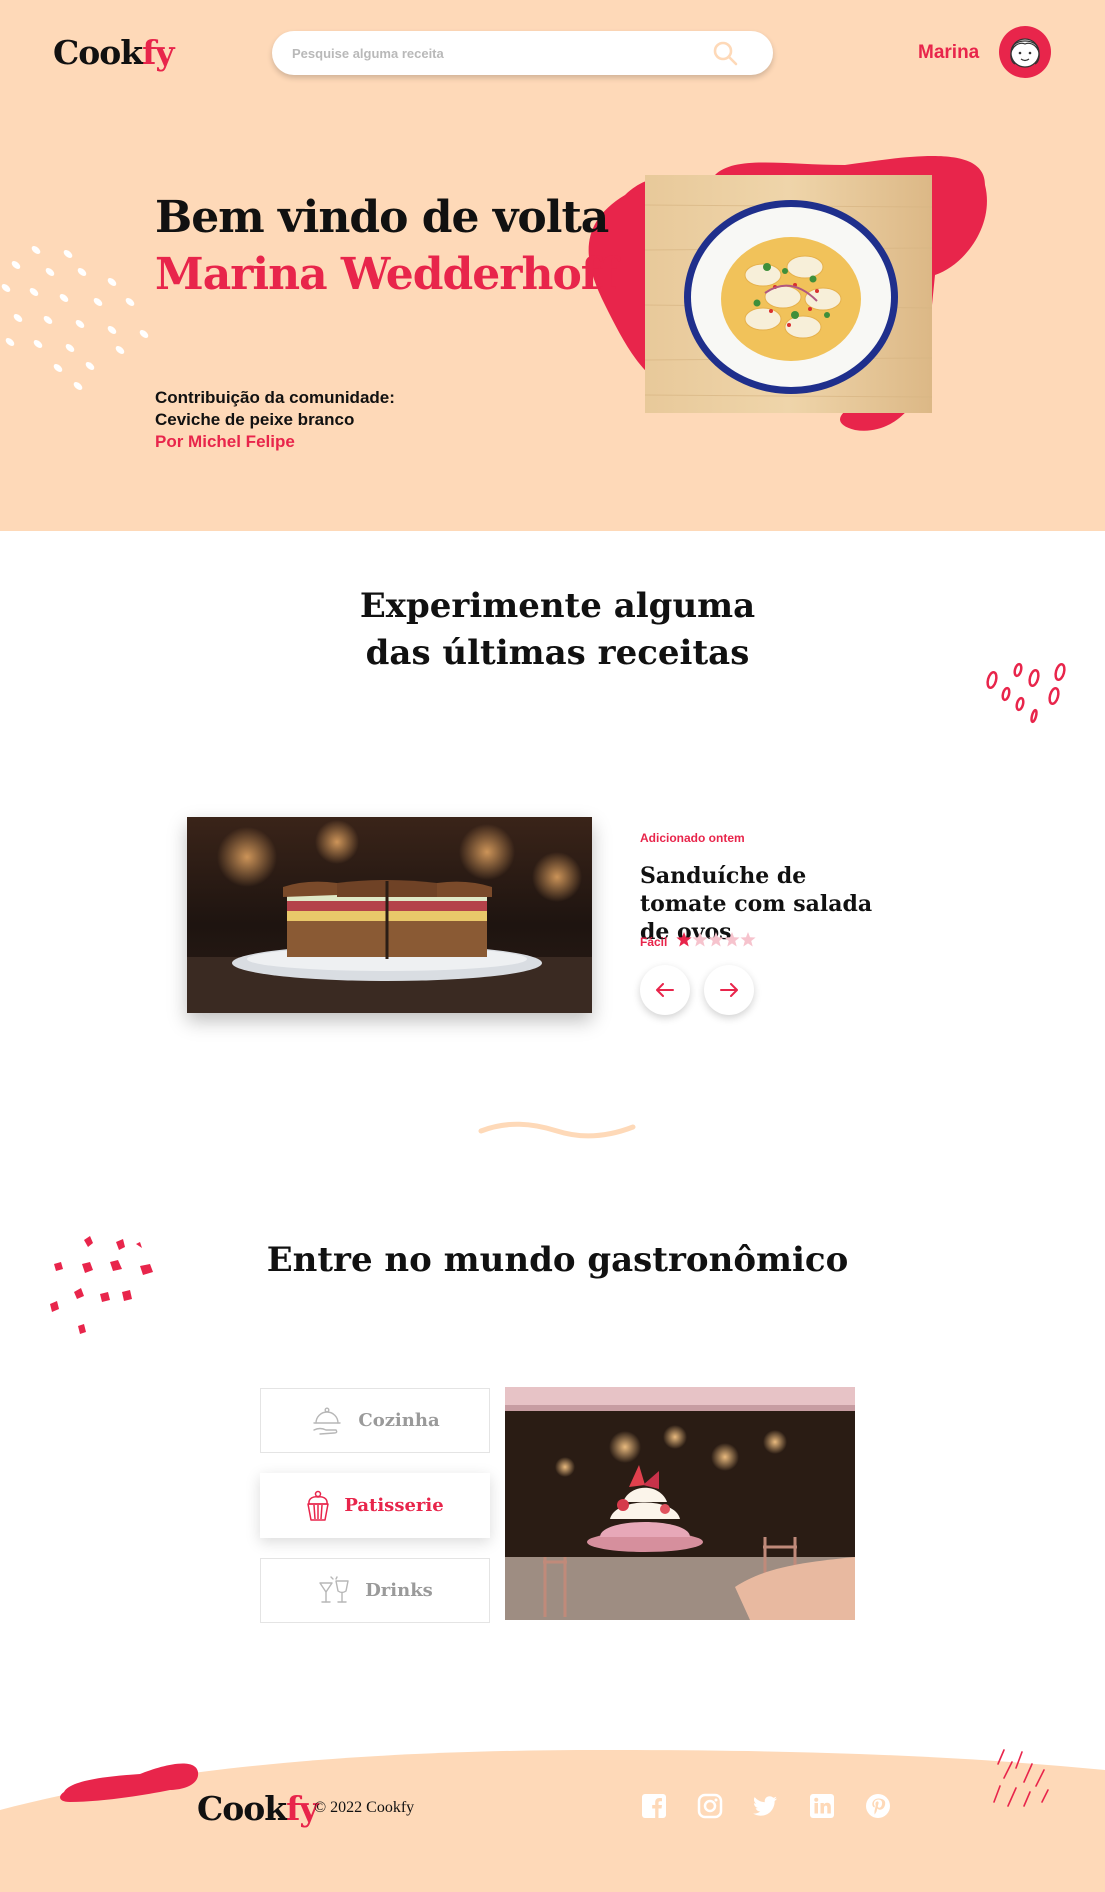 The image size is (1105, 1892). Describe the element at coordinates (552, 630) in the screenshot. I see `latest-recipes-title: Experimente alguma das últimas receitas` at that location.